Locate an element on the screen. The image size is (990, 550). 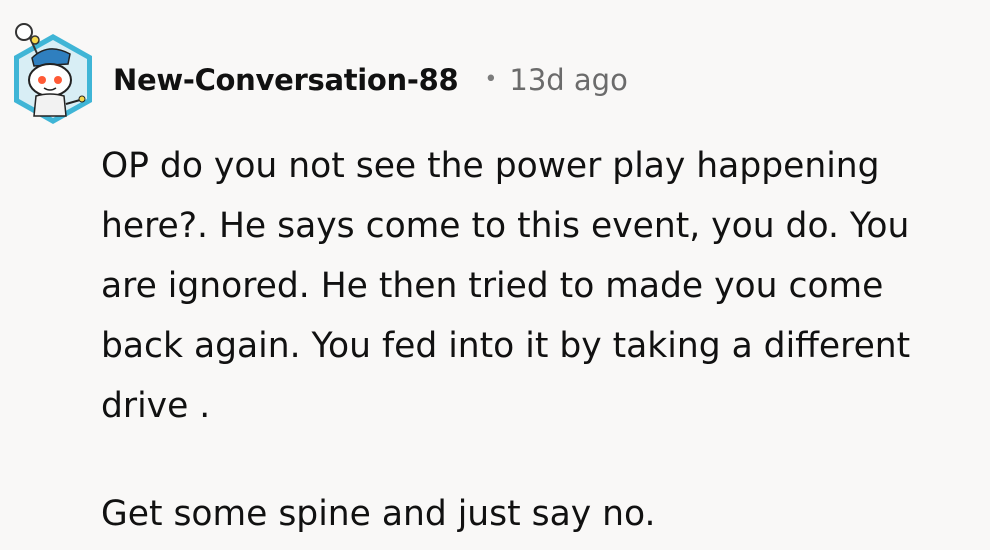
comment-header: New-Conversation-88 • 13d ago is located at coordinates (370, 80).